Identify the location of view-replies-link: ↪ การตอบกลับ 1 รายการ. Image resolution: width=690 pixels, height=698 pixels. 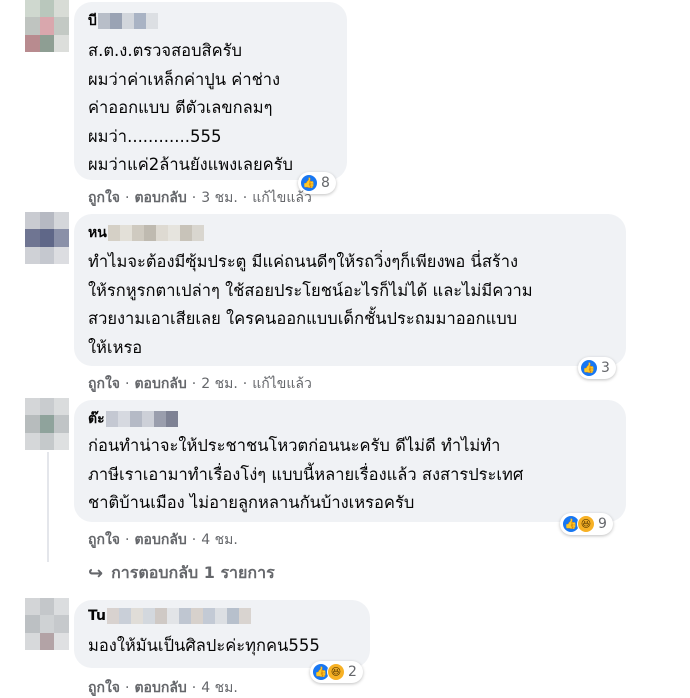
(181, 573).